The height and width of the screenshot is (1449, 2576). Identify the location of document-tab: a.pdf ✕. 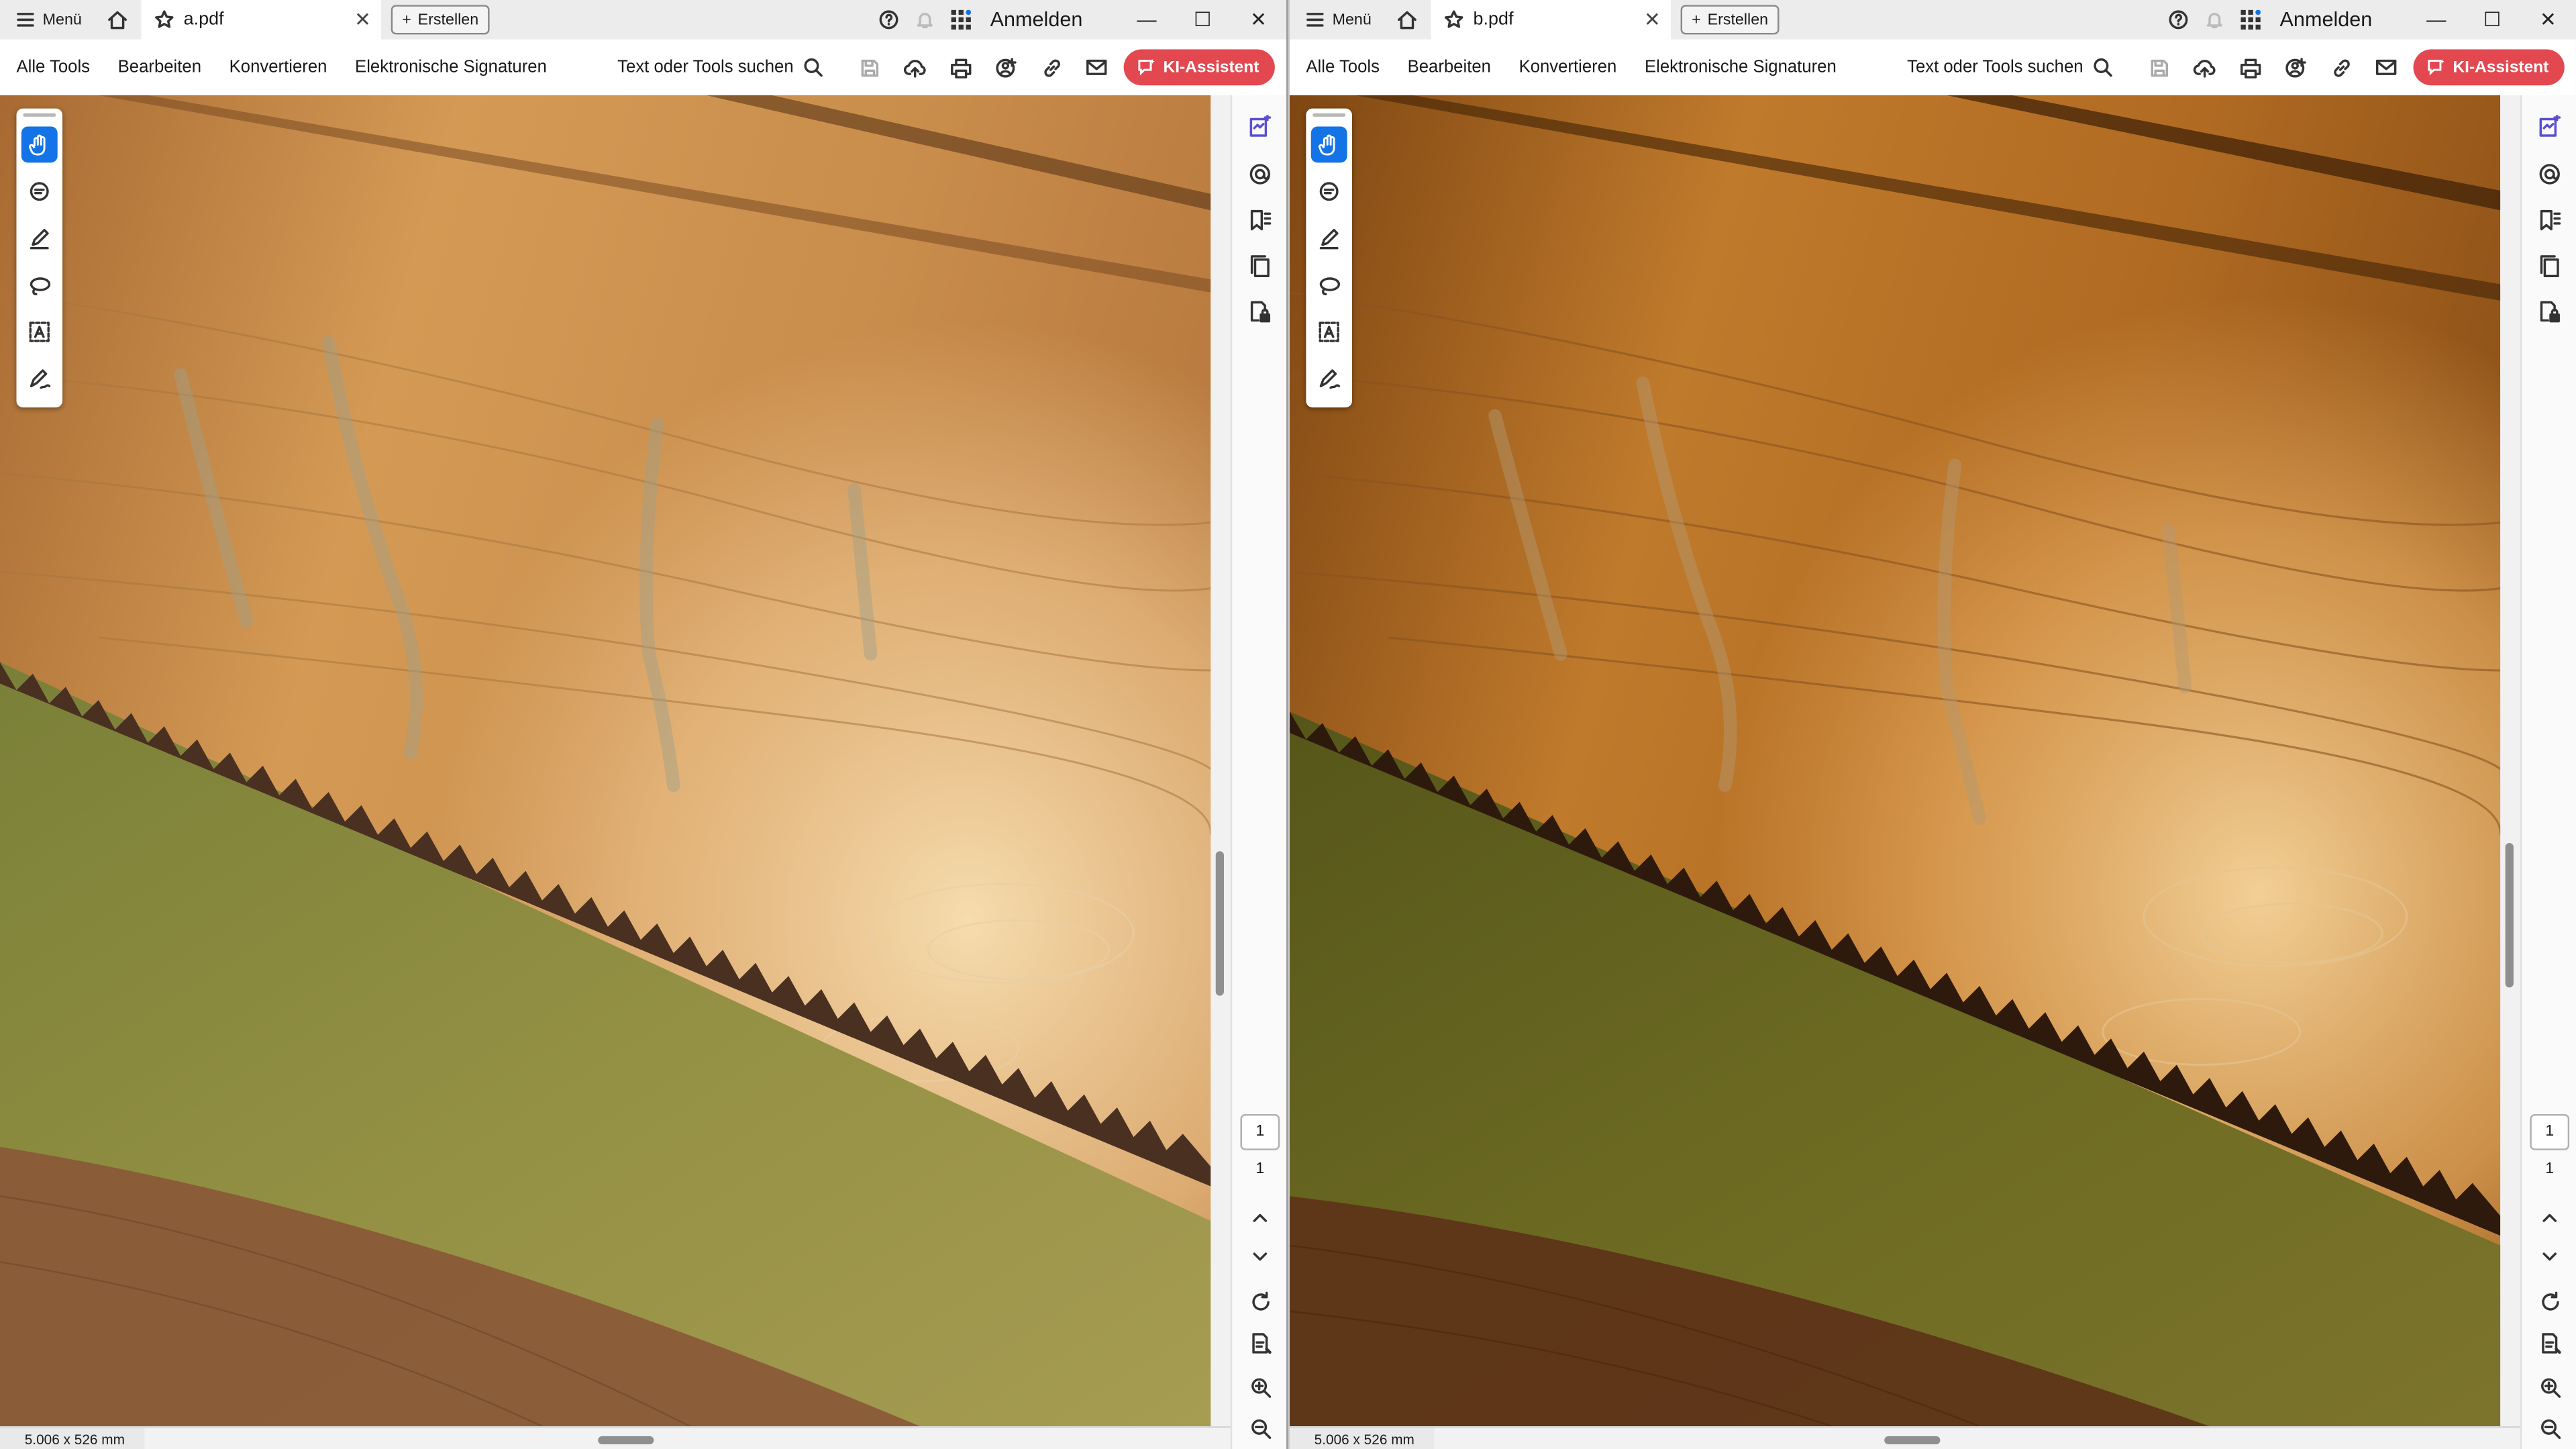
(260, 20).